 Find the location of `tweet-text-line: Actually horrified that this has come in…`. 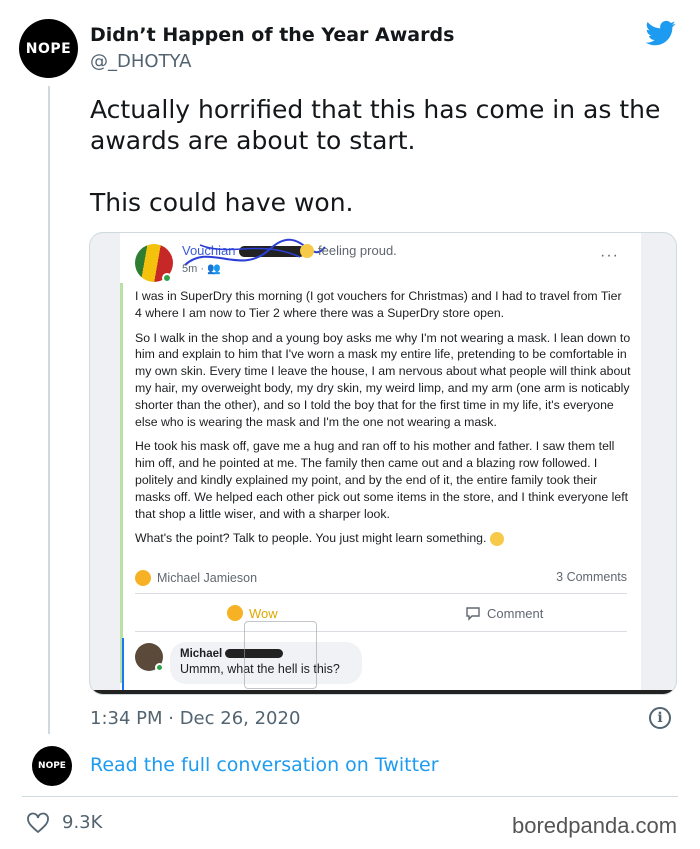

tweet-text-line: Actually horrified that this has come in… is located at coordinates (375, 125).